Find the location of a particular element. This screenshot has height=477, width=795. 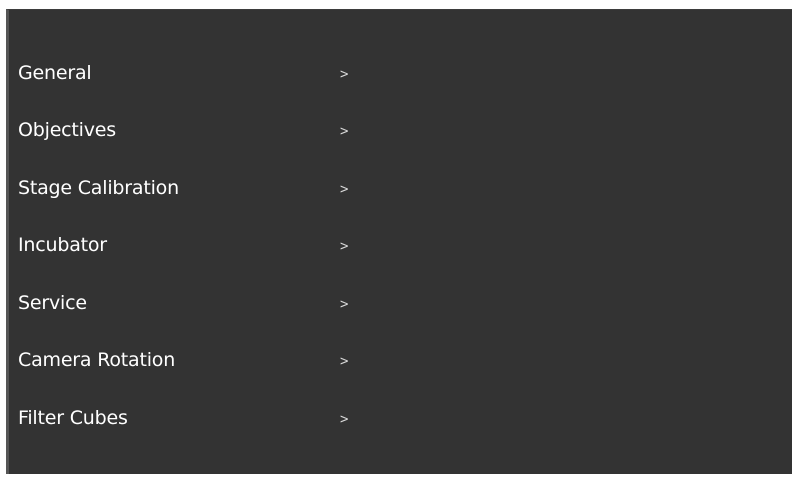

menu-item-label: Camera Rotation is located at coordinates (97, 360).